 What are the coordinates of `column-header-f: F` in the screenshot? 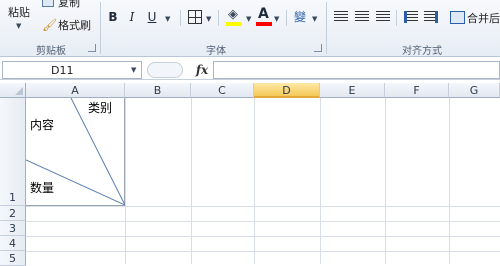 It's located at (417, 90).